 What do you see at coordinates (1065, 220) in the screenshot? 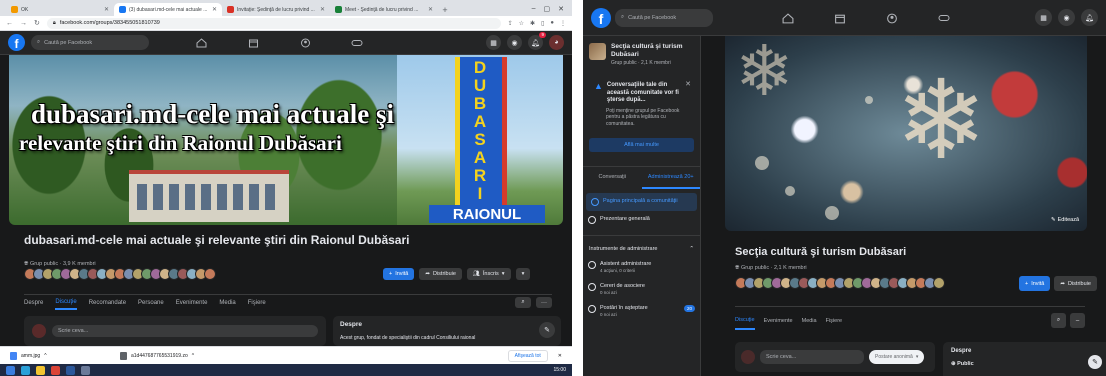
I see `edit-cover-button: ✎ Editează` at bounding box center [1065, 220].